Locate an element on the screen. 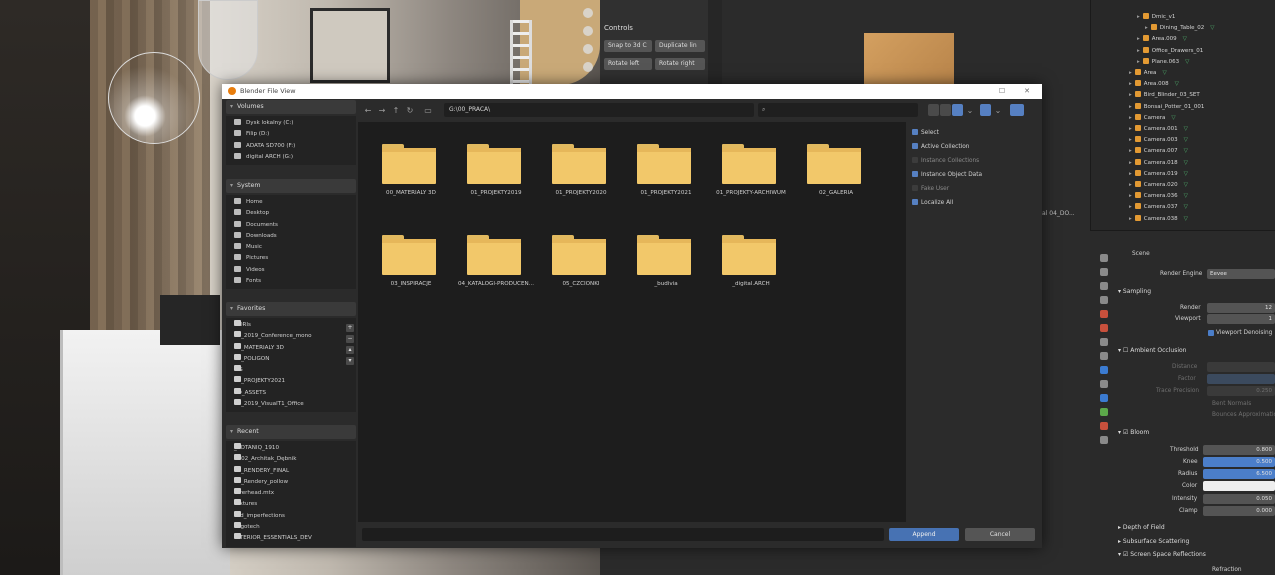  sidebar-item: Music is located at coordinates (291, 247).